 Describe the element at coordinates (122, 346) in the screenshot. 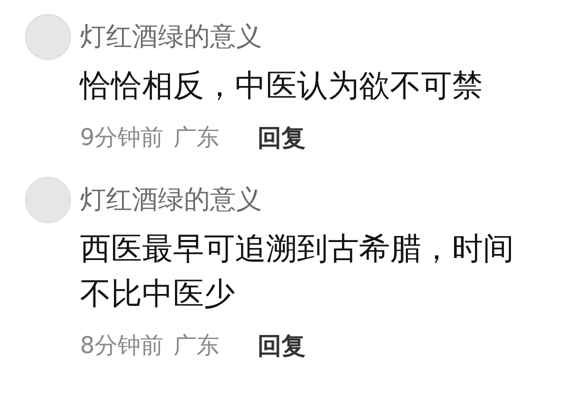

I see `comment-time: 8分钟前` at that location.